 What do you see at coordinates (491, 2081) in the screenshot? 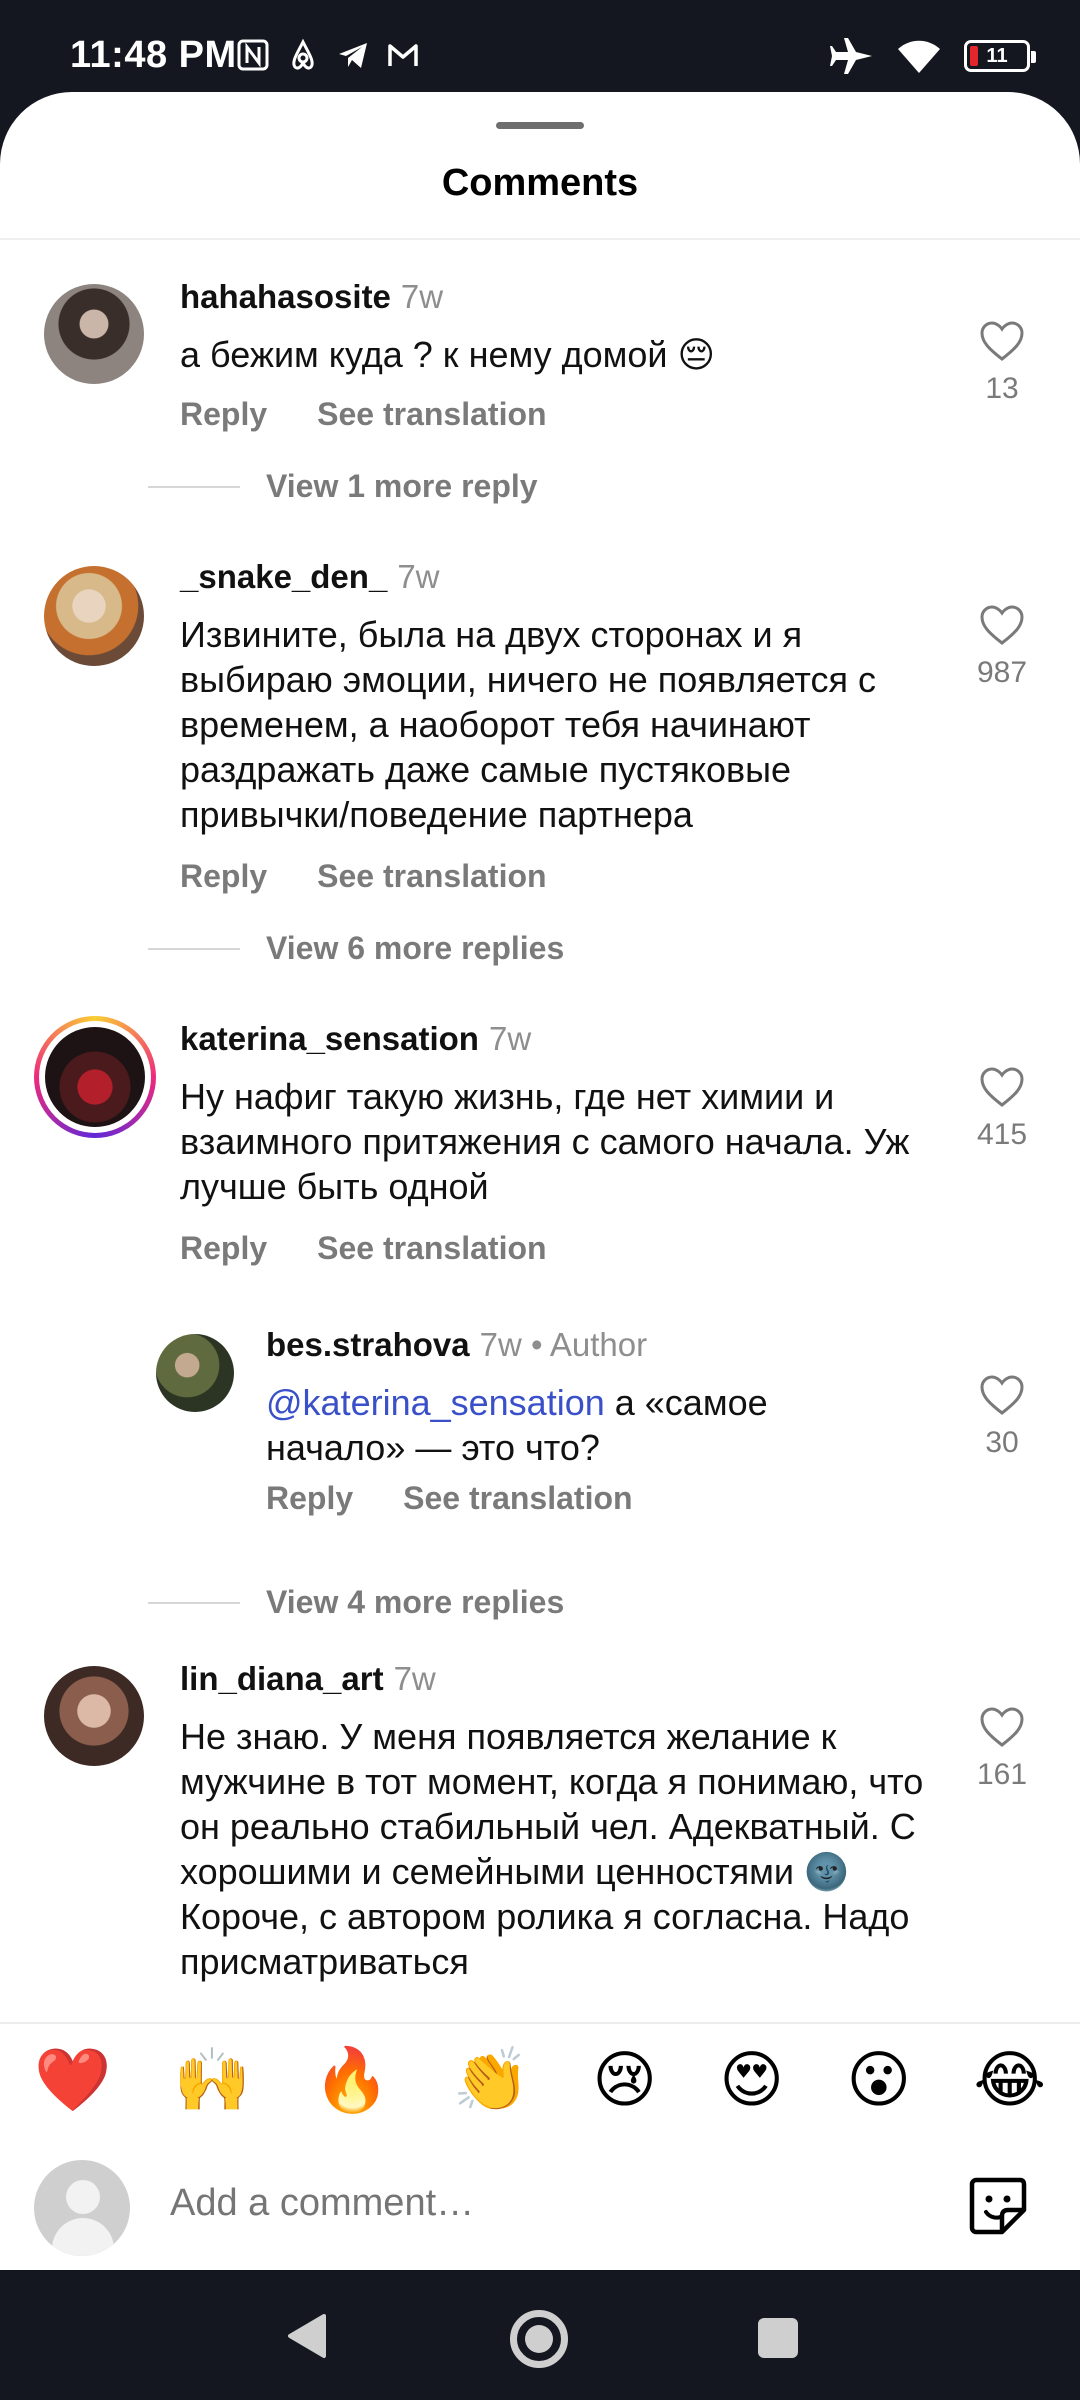
I see `emoji-clap: 👏` at bounding box center [491, 2081].